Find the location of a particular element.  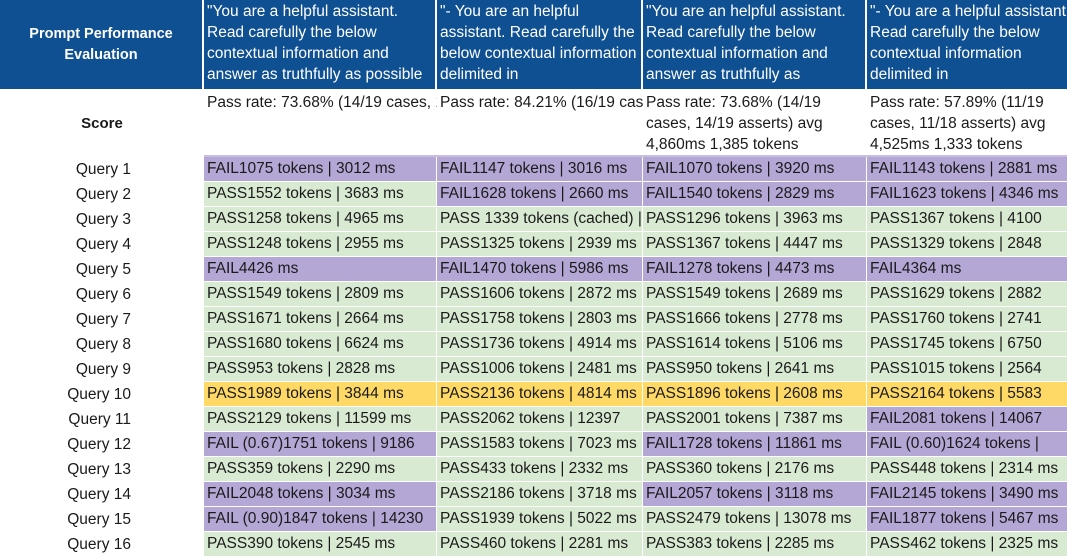

result-cell: PASS1989 tokens | 3844 ms is located at coordinates (320, 394).